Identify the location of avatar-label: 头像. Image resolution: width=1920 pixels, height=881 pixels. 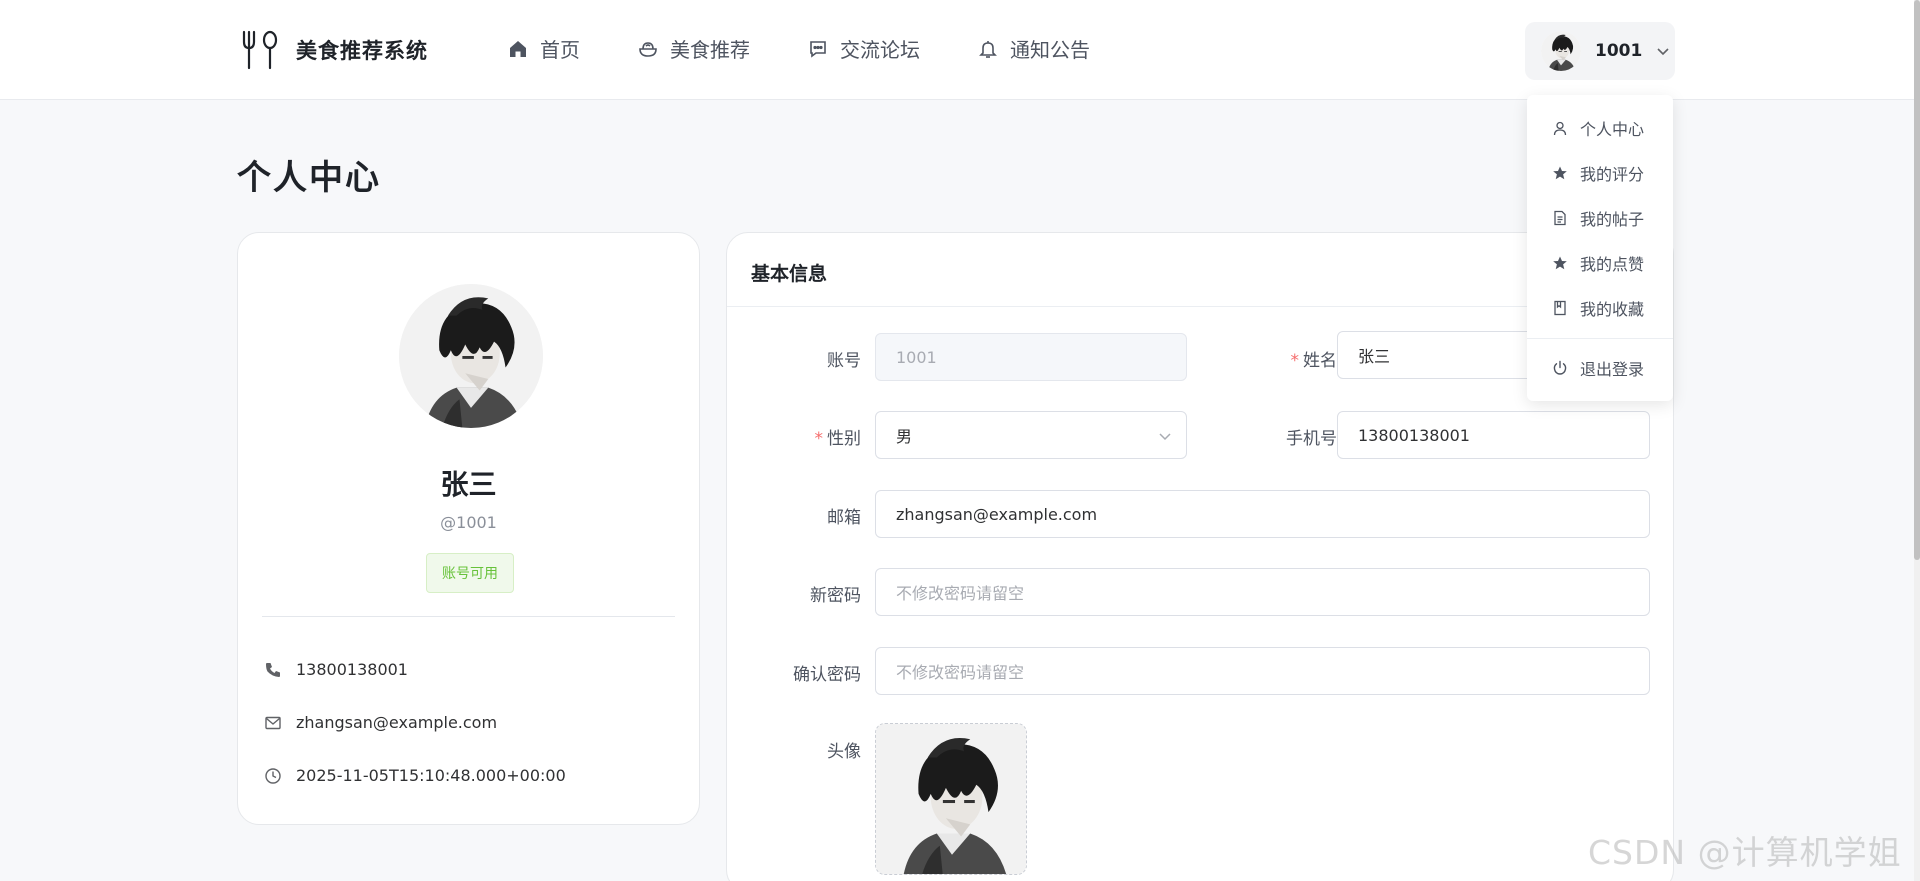
(844, 752).